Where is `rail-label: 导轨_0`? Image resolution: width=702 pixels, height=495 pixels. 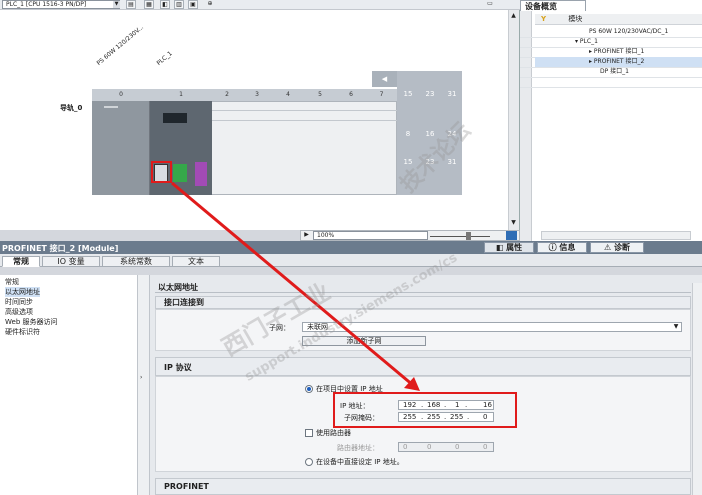
rail-label: 导轨_0 is located at coordinates (71, 108).